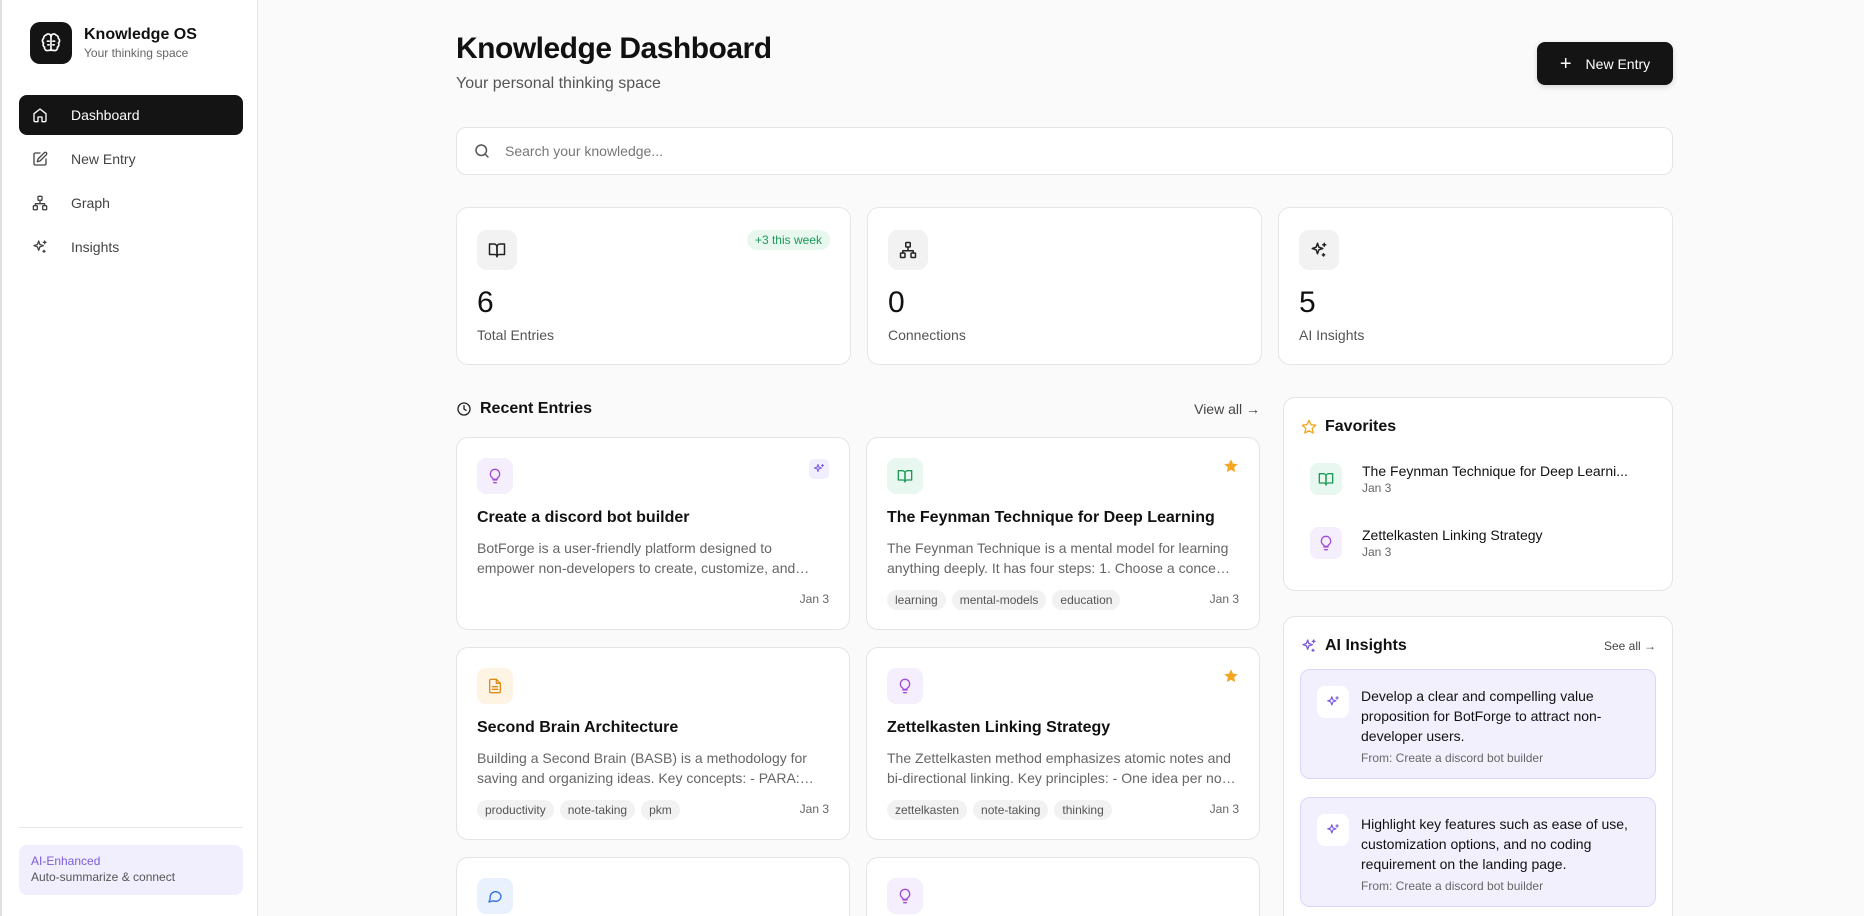  I want to click on brain-logo-icon, so click(51, 43).